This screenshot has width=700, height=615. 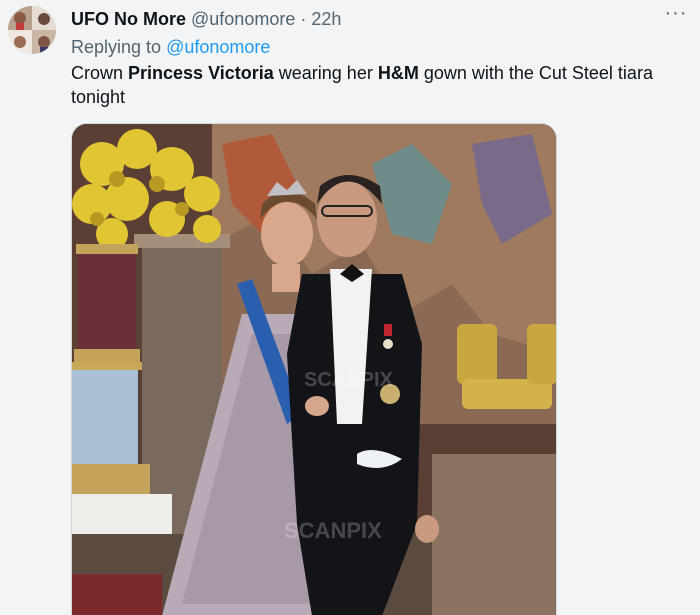 I want to click on tweet-header: UFO No More @ufonomore · 22h, so click(x=206, y=19).